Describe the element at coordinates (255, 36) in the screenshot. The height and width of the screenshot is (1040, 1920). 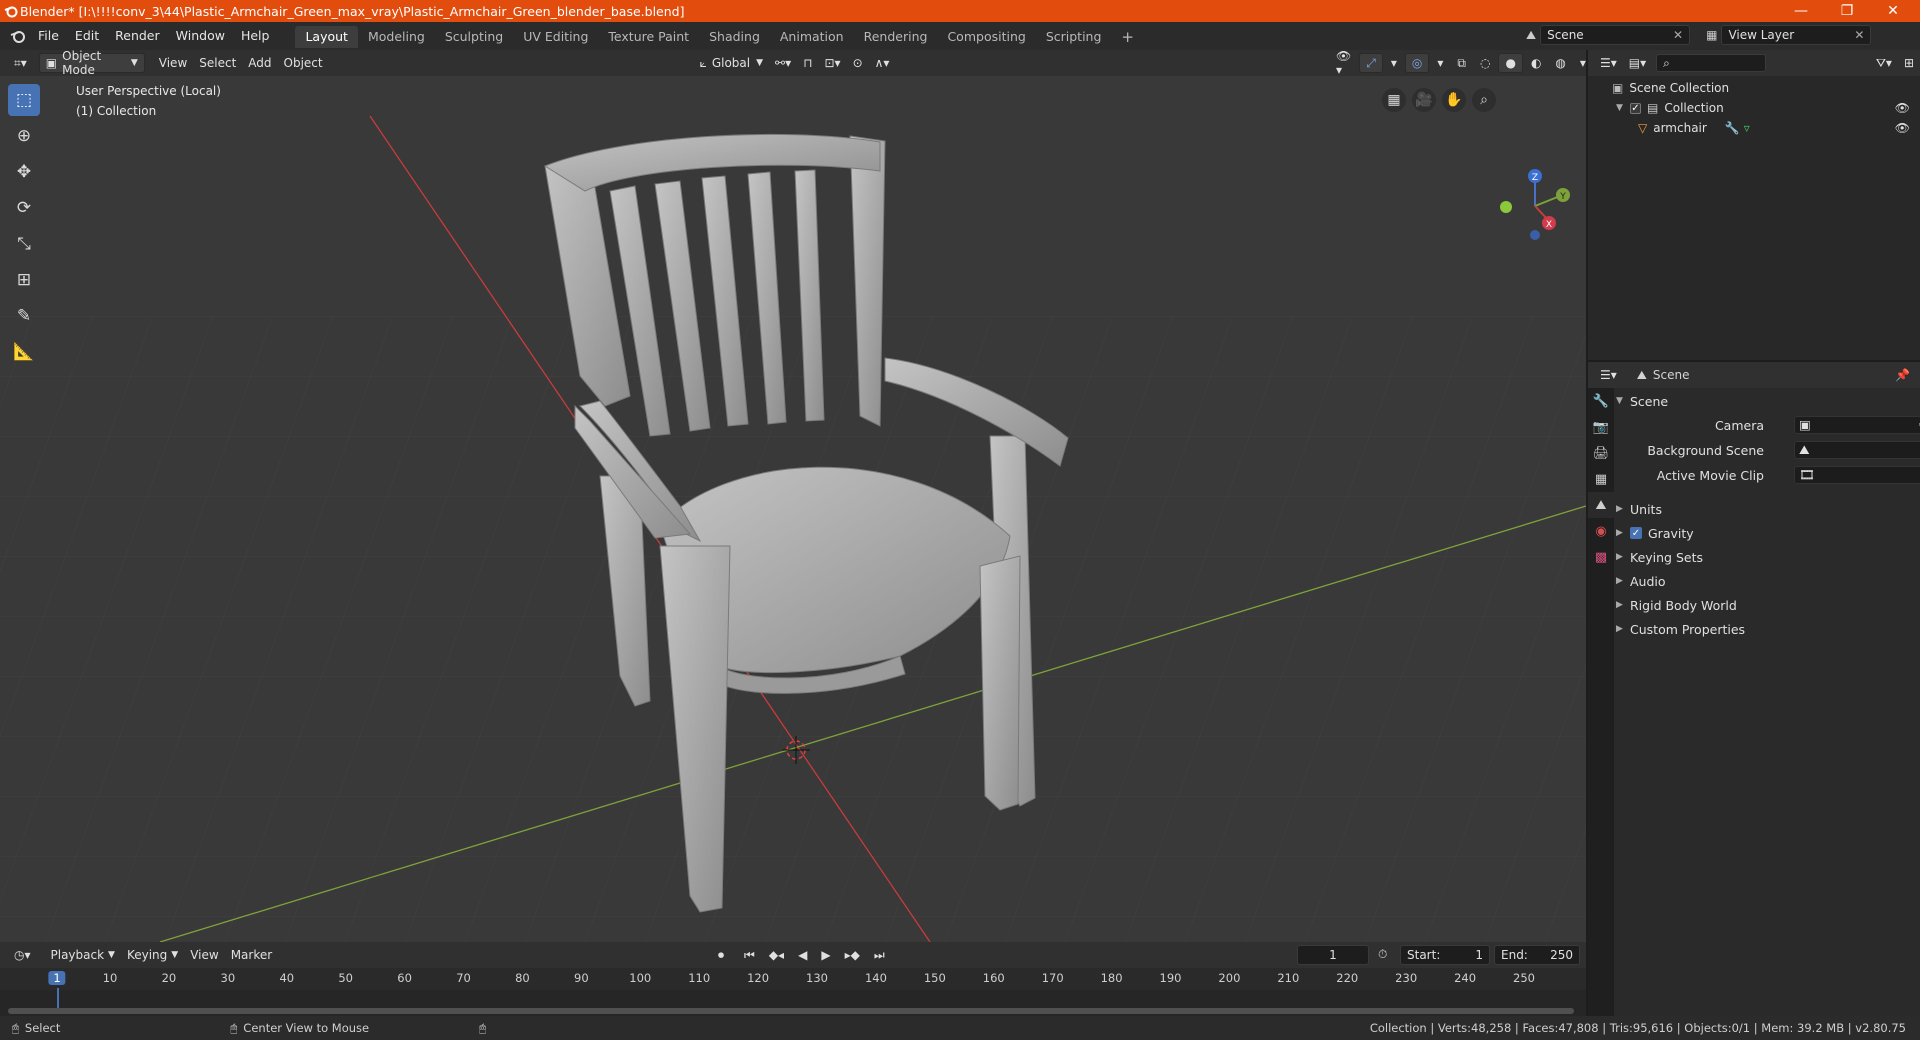
I see `menu-help: Help` at that location.